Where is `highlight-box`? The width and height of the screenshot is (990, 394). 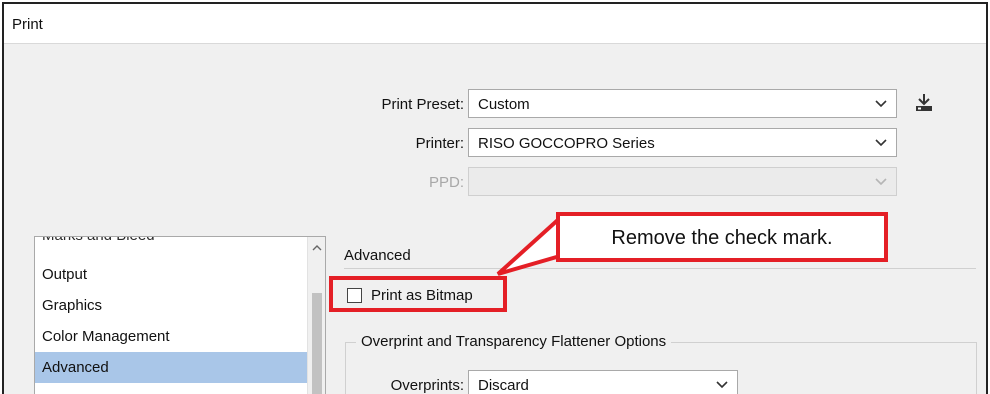 highlight-box is located at coordinates (418, 294).